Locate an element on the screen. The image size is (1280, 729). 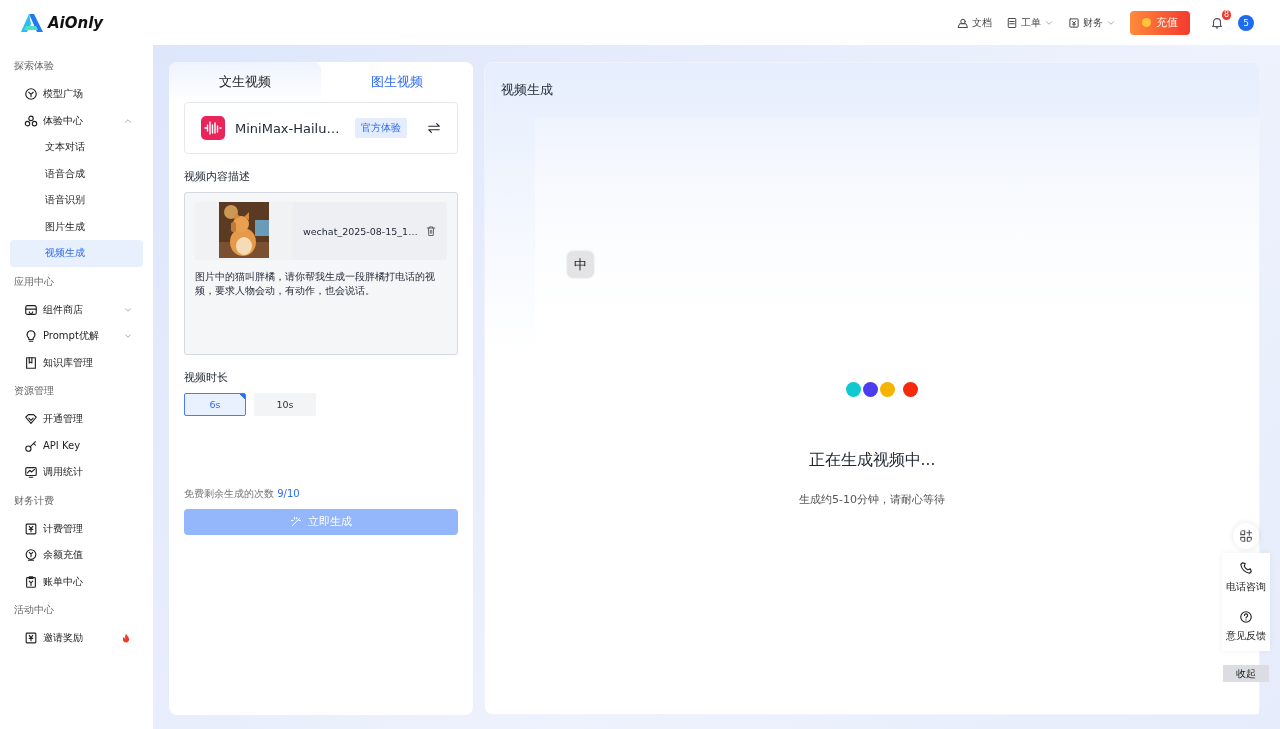
monitor-chart-icon is located at coordinates (31, 472).